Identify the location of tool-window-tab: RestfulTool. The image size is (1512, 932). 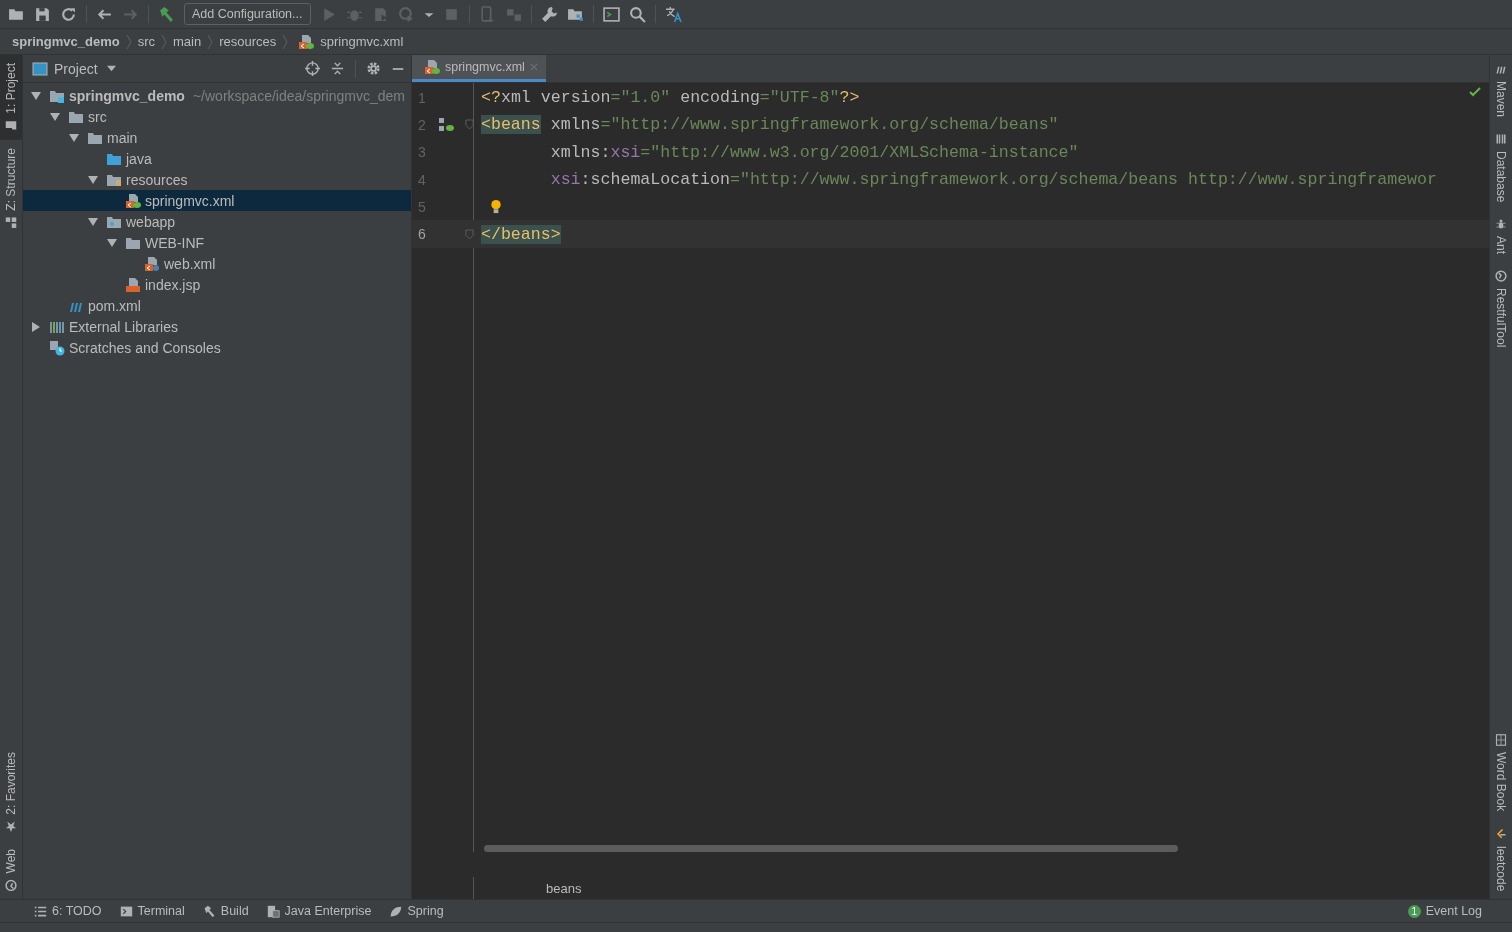
(1501, 309).